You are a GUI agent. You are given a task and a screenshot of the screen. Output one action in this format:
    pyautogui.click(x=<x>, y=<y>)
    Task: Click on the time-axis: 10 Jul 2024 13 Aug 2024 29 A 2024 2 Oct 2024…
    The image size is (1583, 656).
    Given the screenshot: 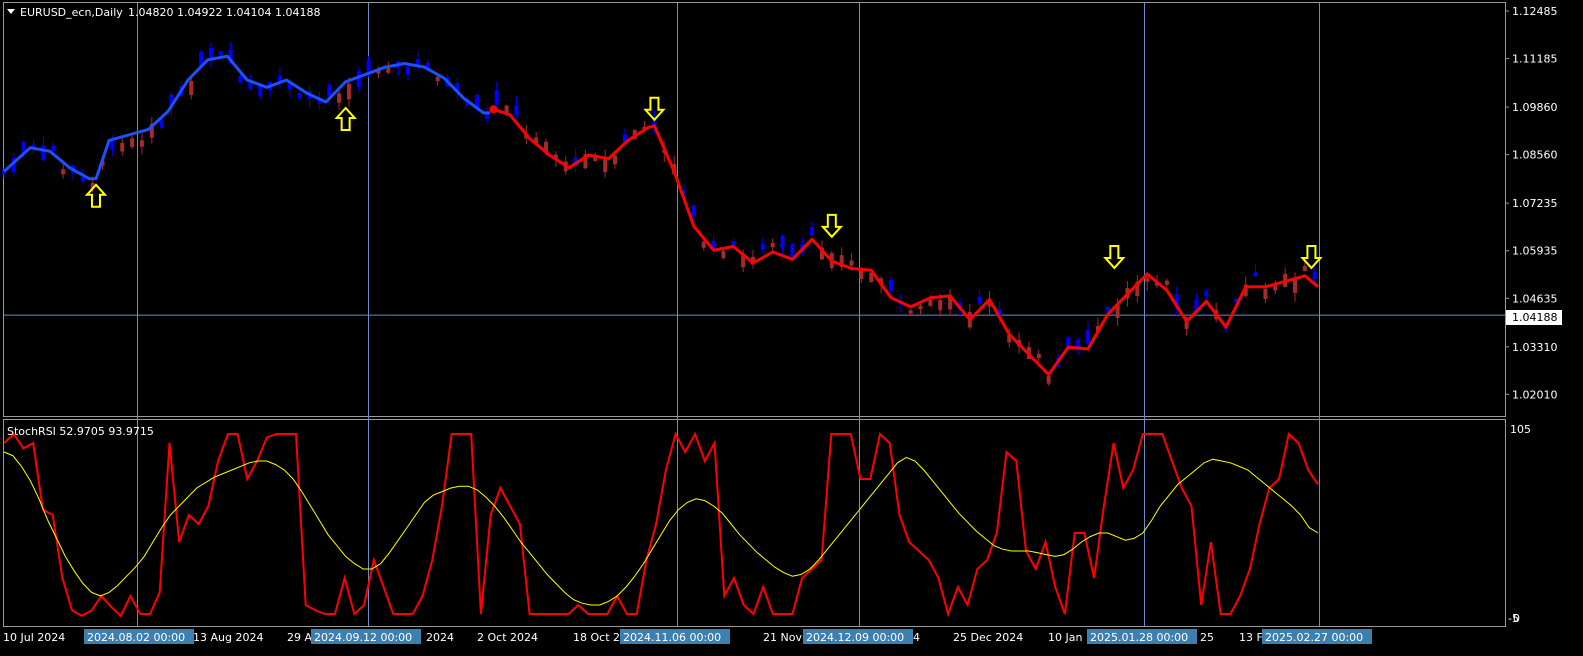 What is the action you would take?
    pyautogui.click(x=687, y=636)
    